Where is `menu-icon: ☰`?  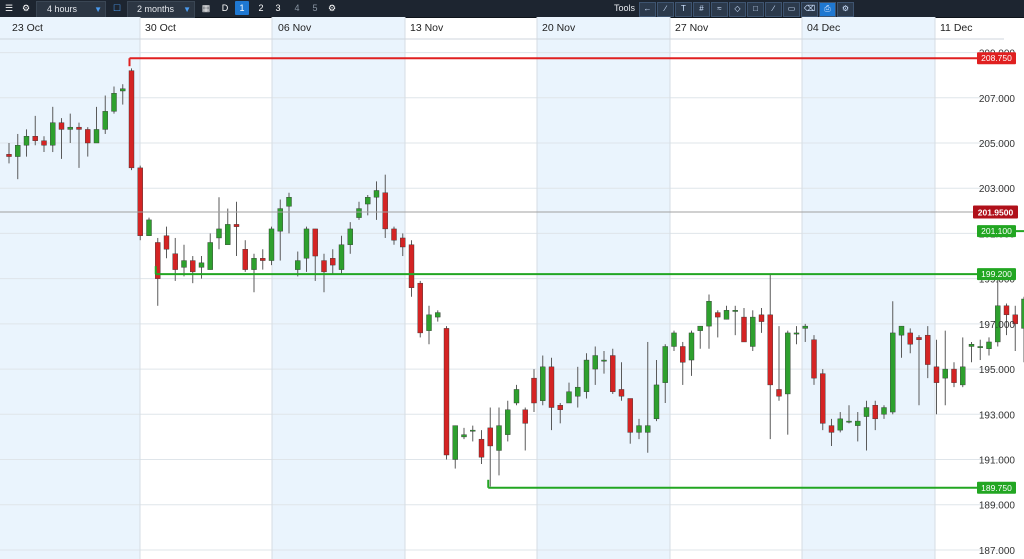
menu-icon: ☰ is located at coordinates (9, 8).